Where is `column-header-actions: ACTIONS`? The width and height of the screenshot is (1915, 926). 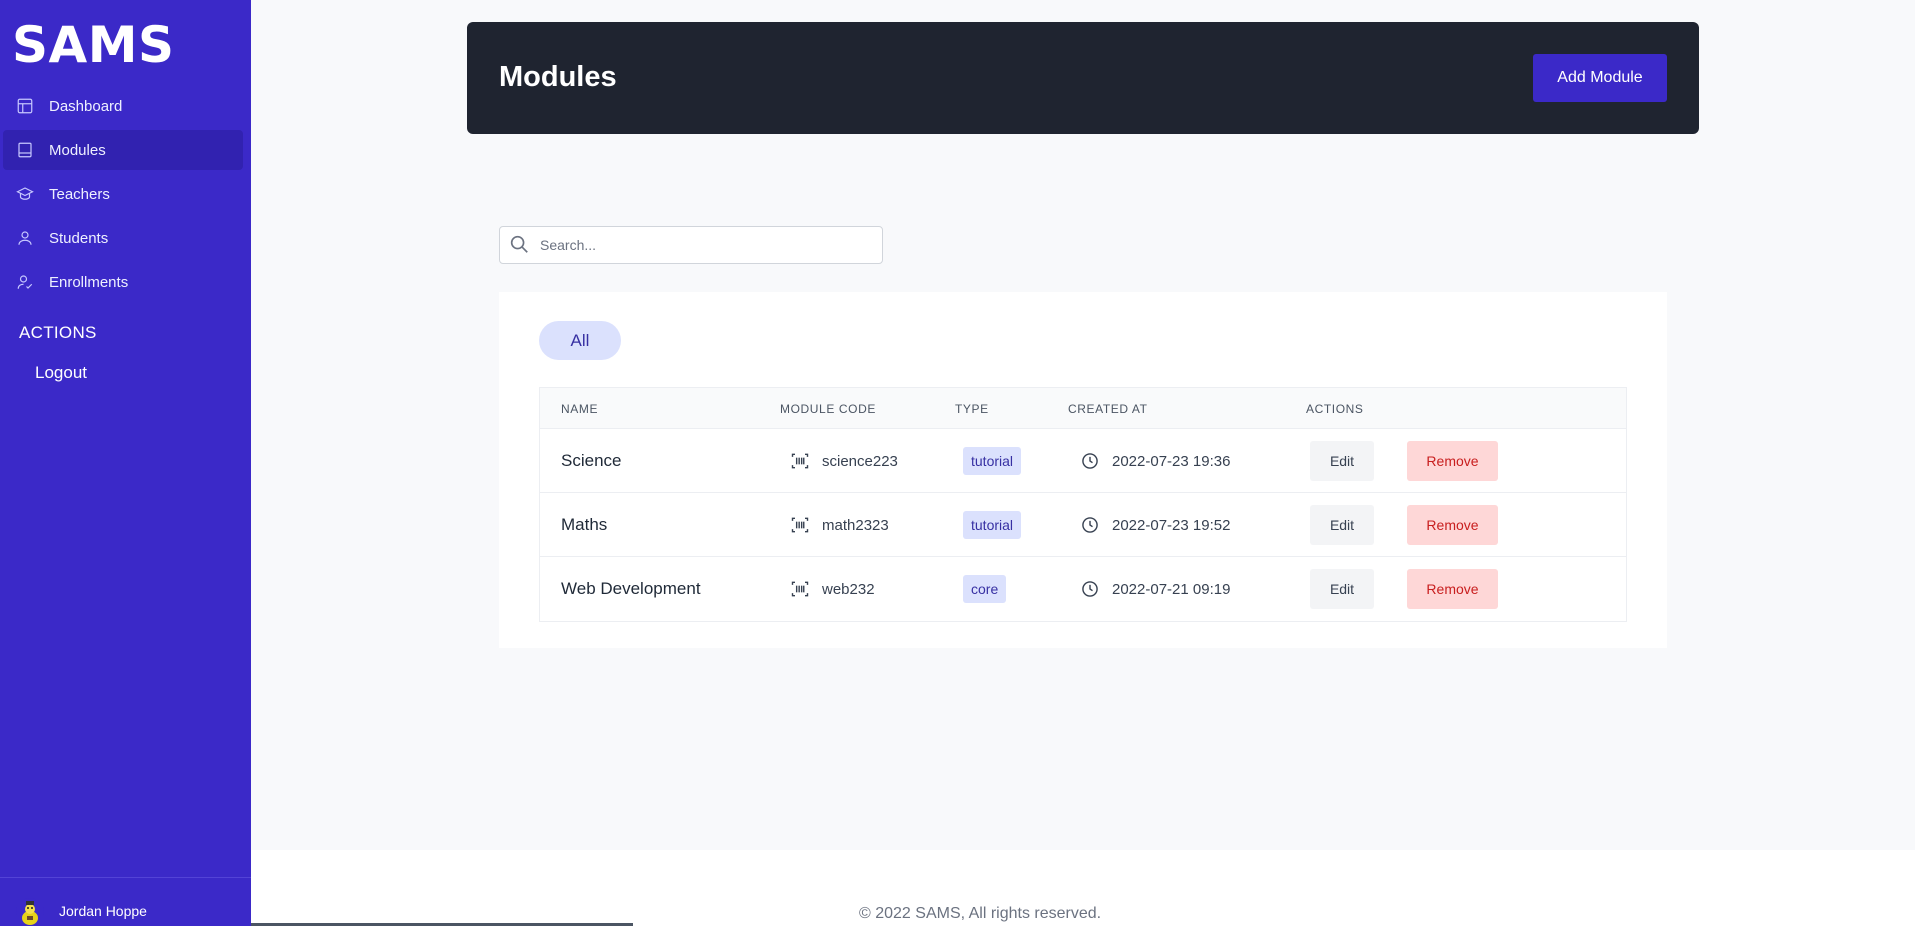 column-header-actions: ACTIONS is located at coordinates (1335, 409).